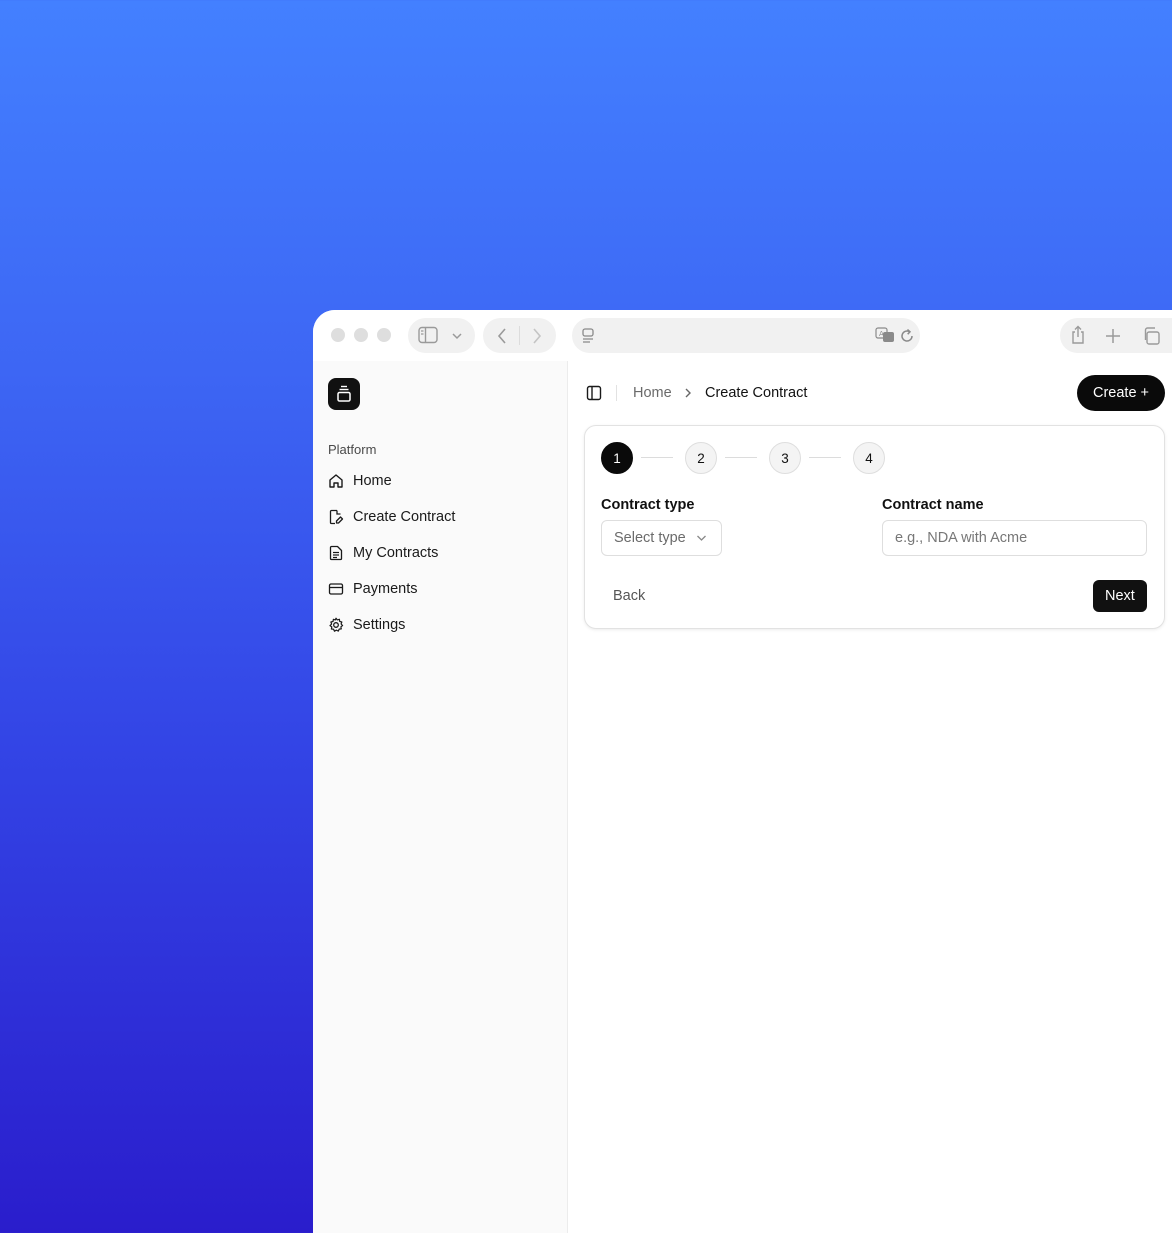  What do you see at coordinates (648, 505) in the screenshot?
I see `contract-type-label: Contract type` at bounding box center [648, 505].